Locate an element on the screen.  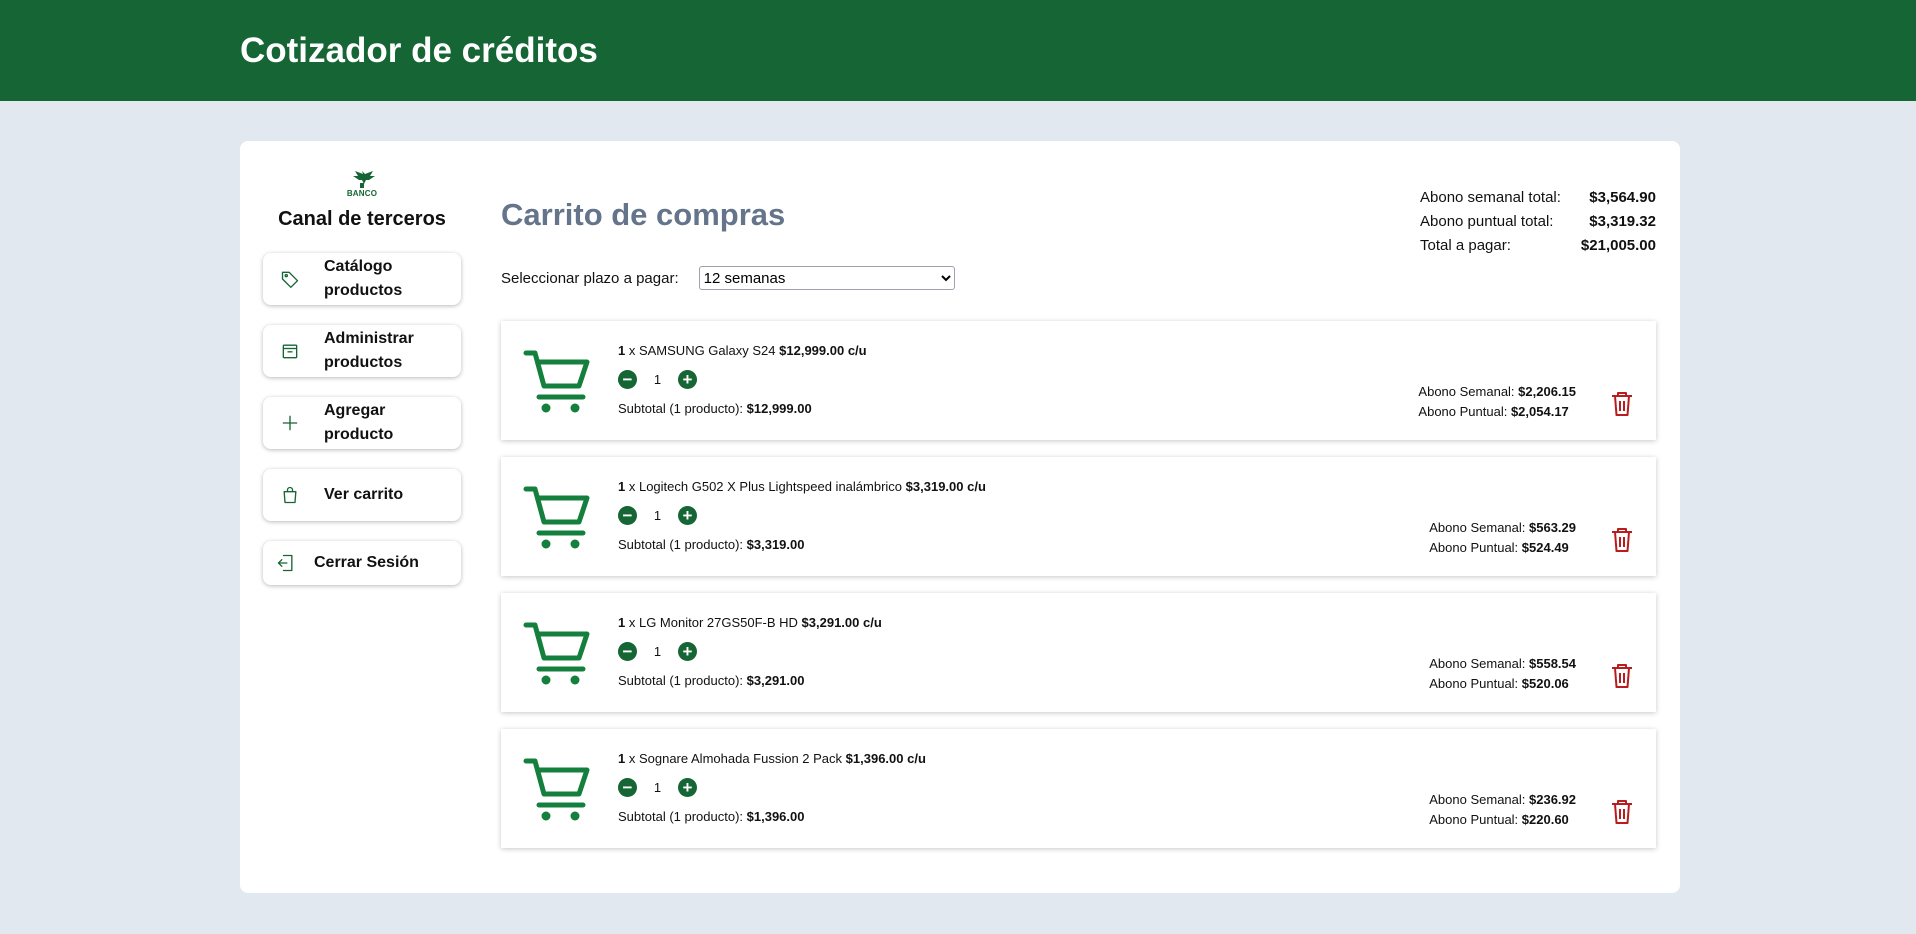
abono-semanal-value: $563.29 is located at coordinates (1552, 527).